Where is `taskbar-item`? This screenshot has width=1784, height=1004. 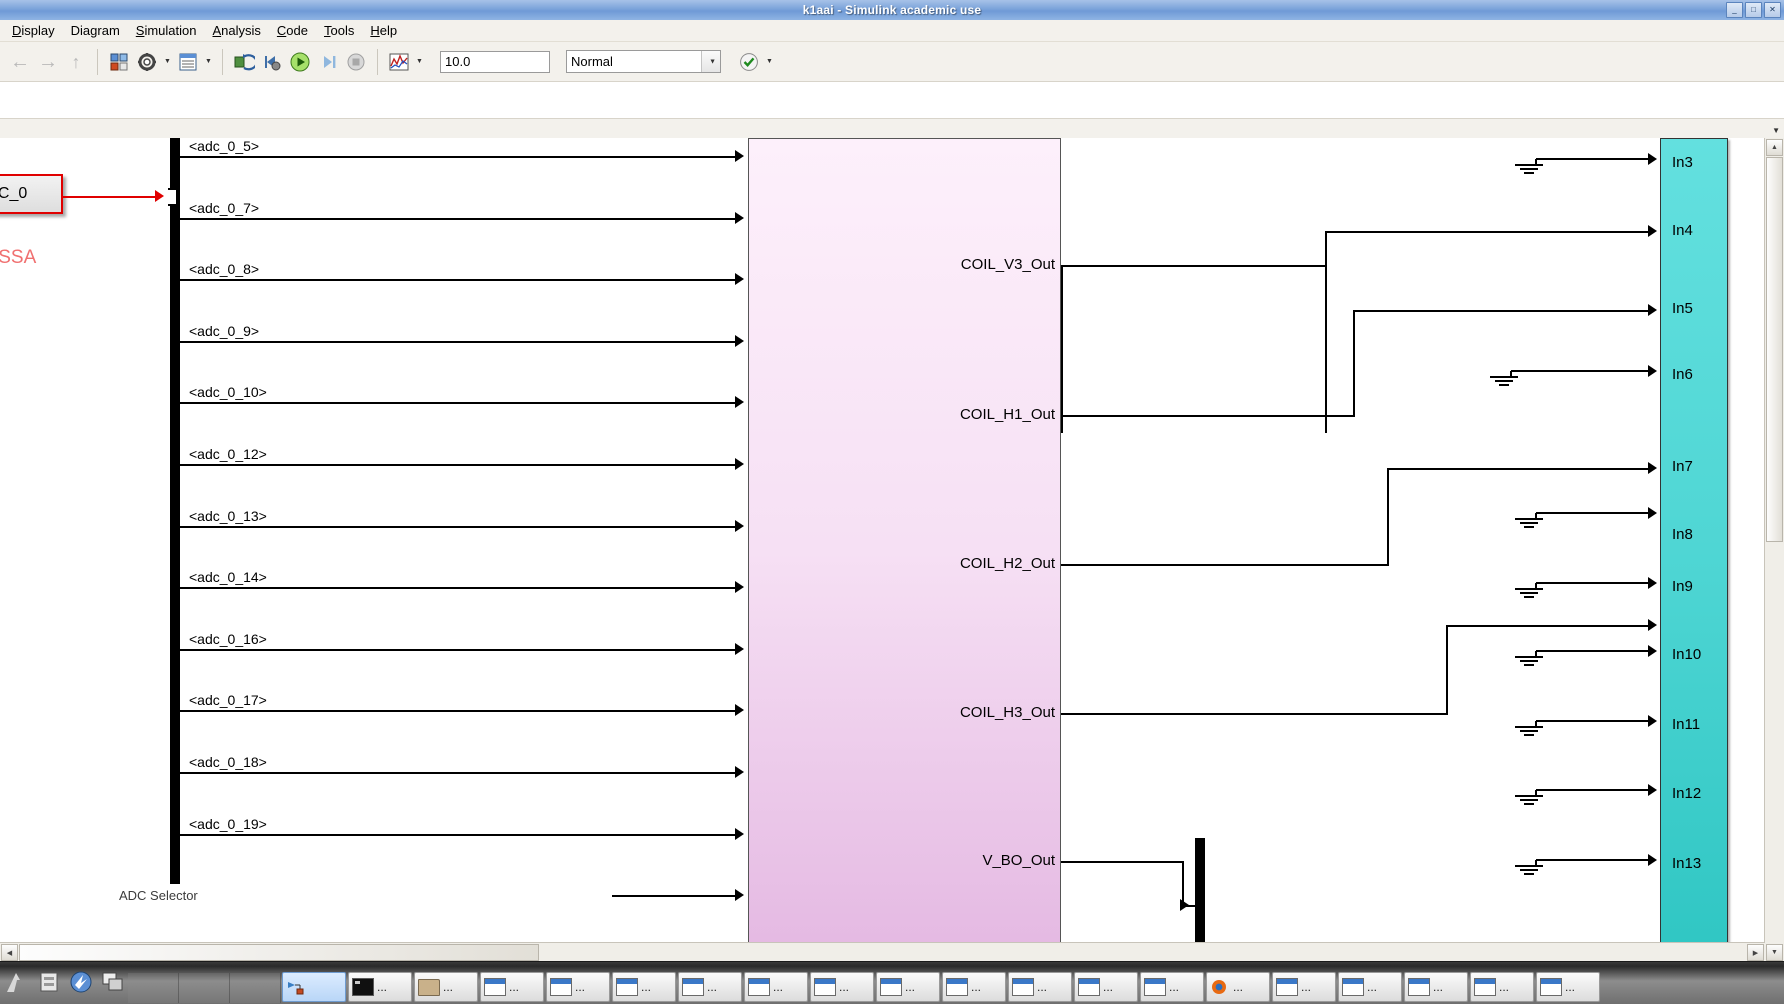
taskbar-item is located at coordinates (314, 987).